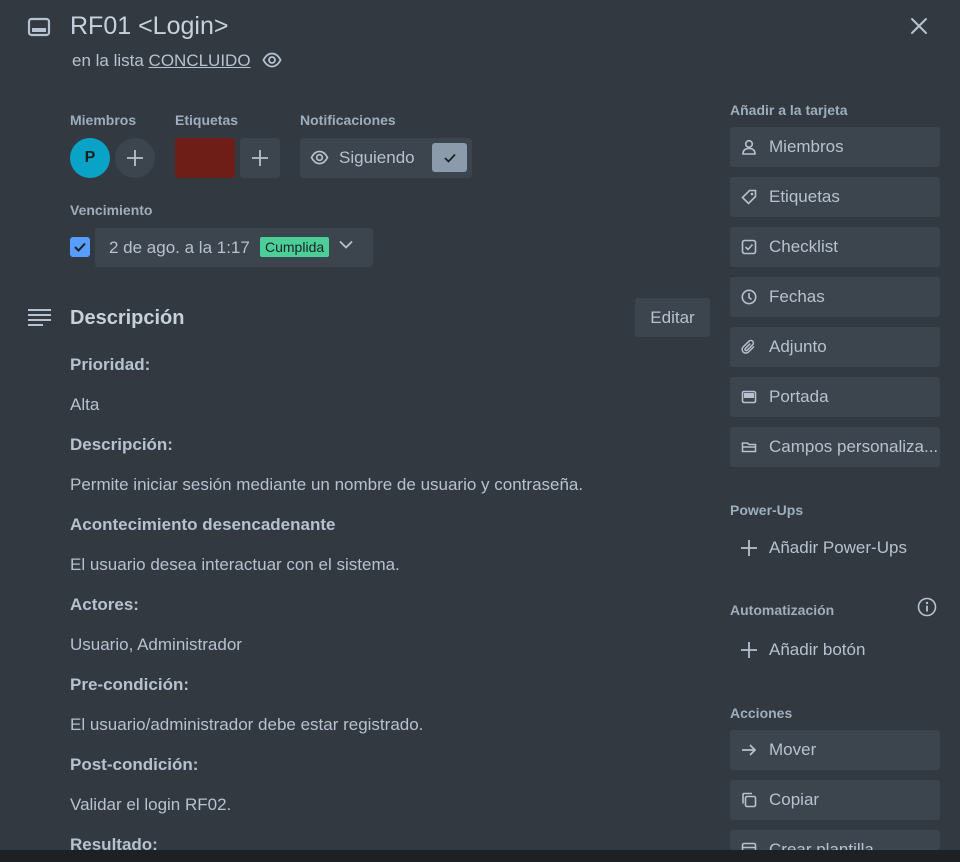  Describe the element at coordinates (835, 800) in the screenshot. I see `copy-button: Copiar` at that location.